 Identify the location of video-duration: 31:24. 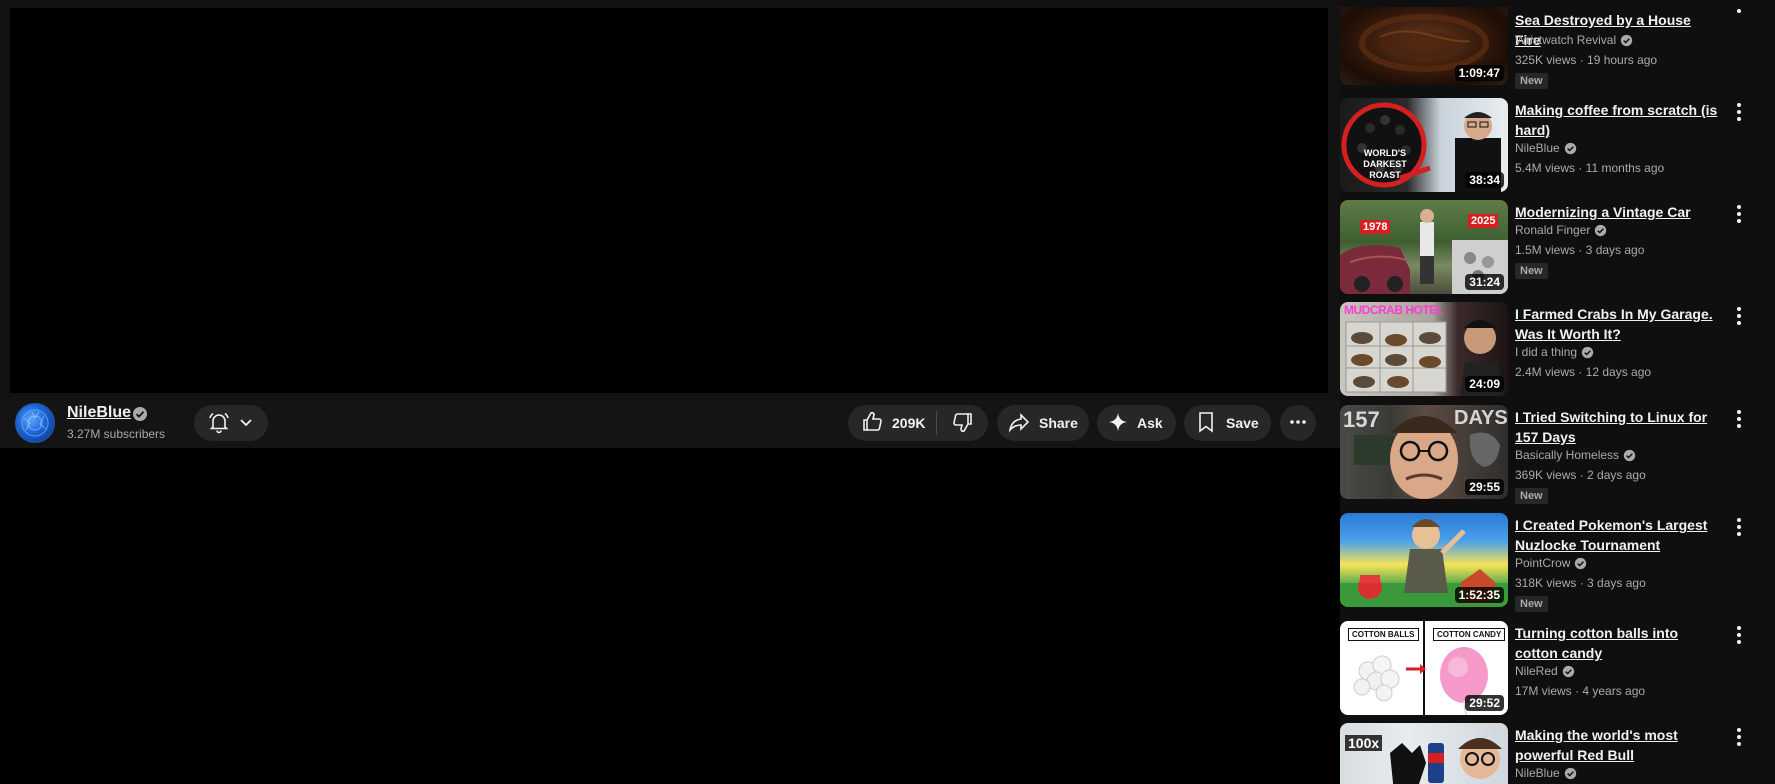
(1484, 282).